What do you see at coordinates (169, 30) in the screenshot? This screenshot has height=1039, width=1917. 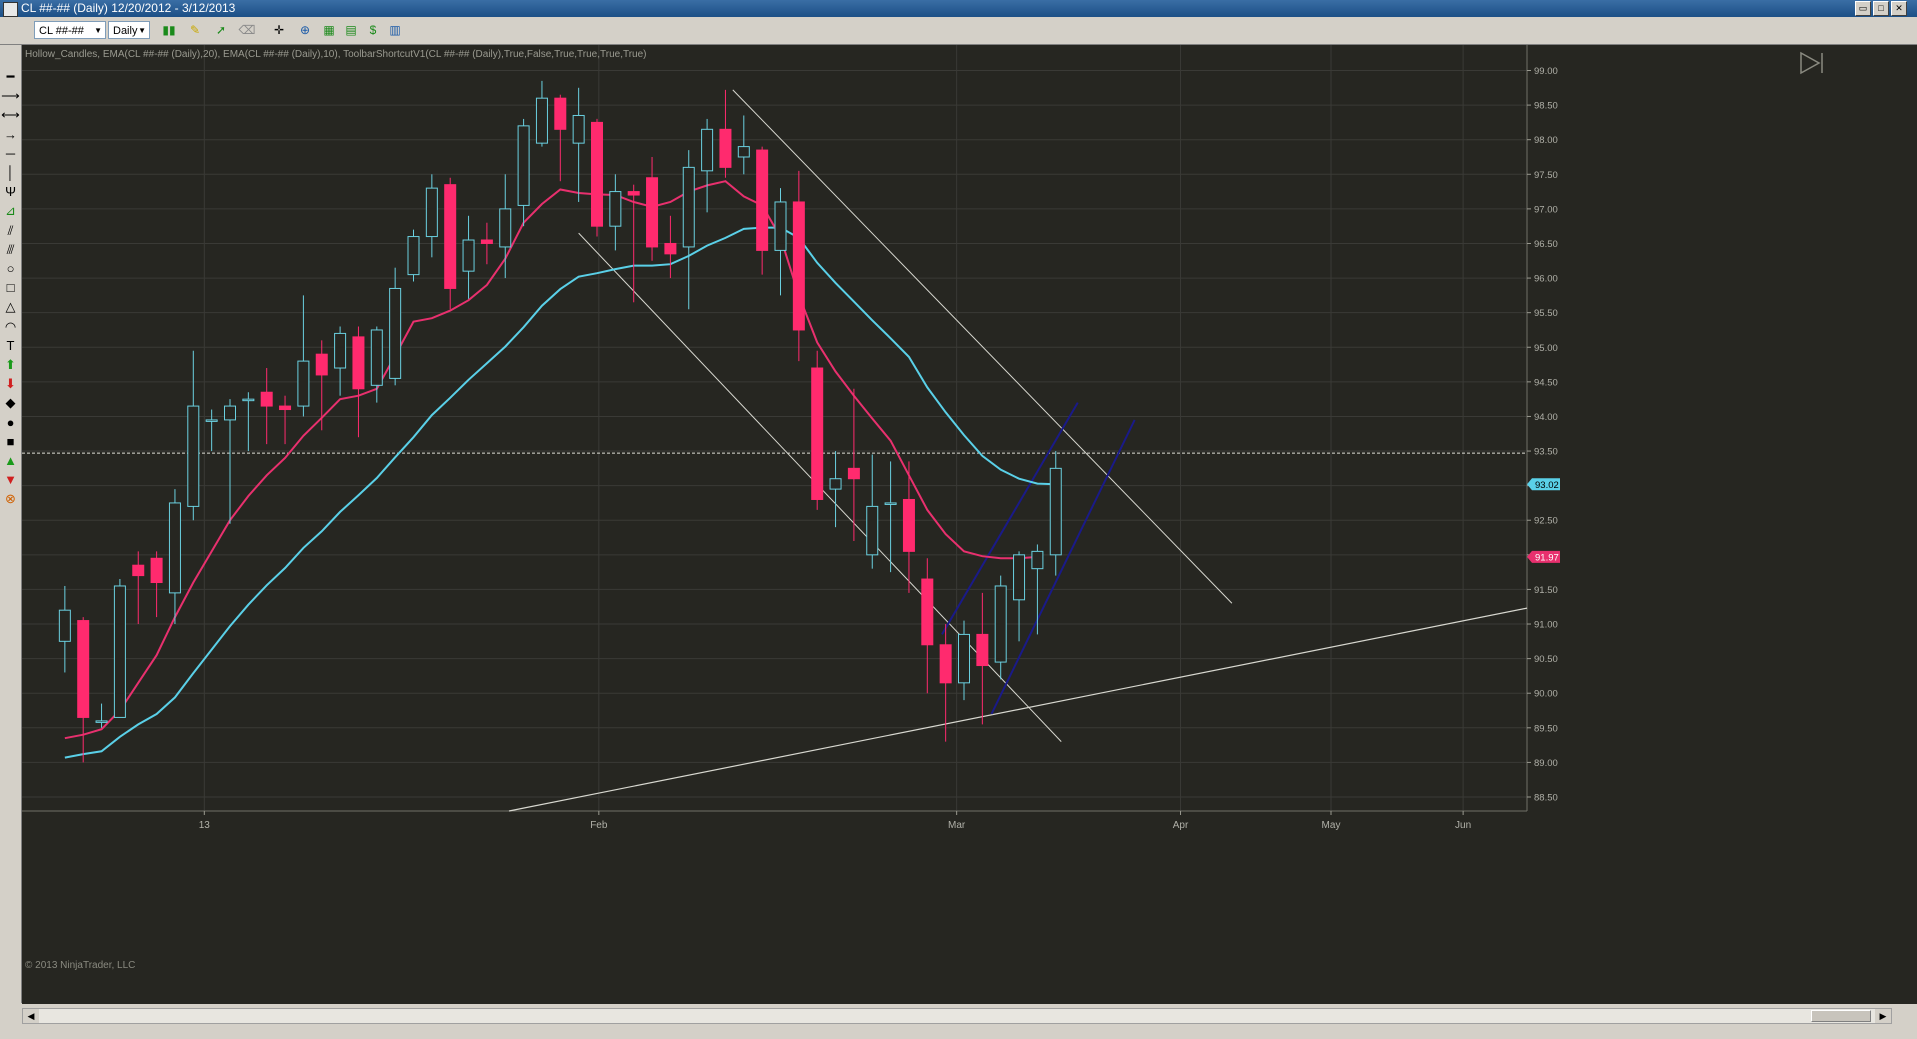 I see `bar-type-icon: ▮▮` at bounding box center [169, 30].